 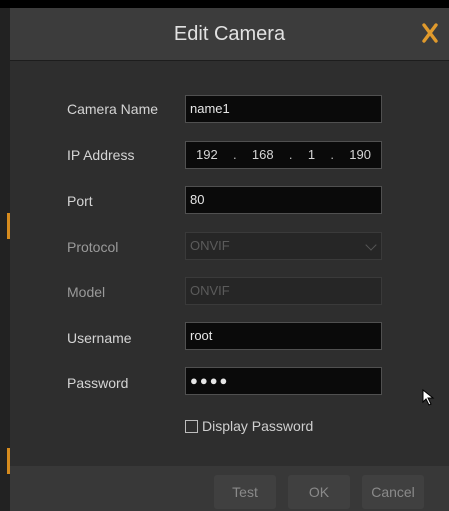 I want to click on ip-octet-2: 168, so click(x=263, y=155).